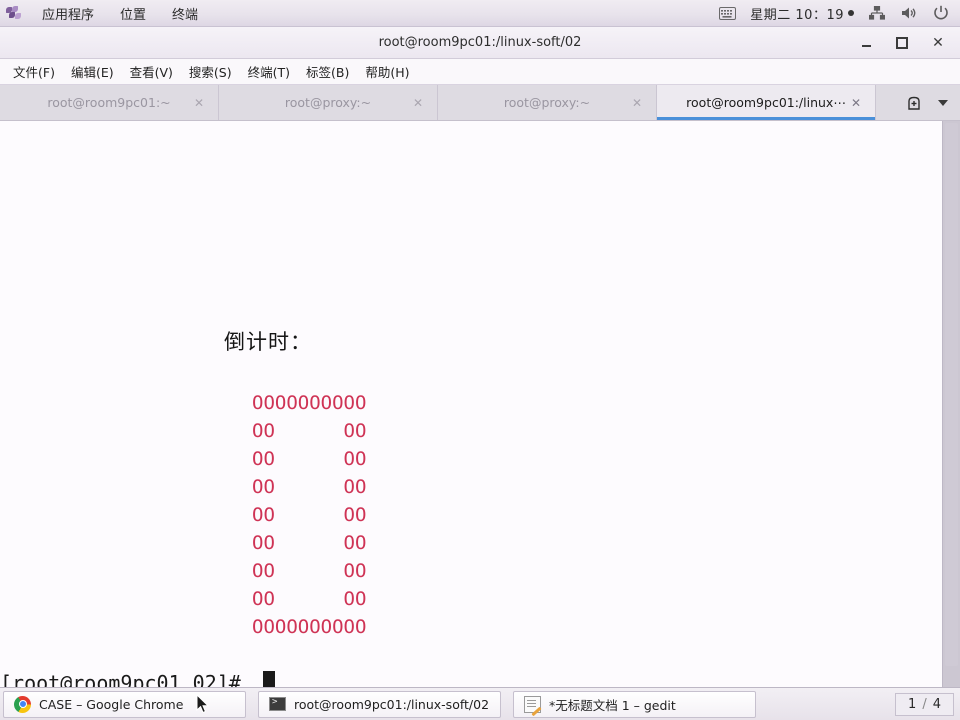  Describe the element at coordinates (912, 704) in the screenshot. I see `workspace-current: 1` at that location.